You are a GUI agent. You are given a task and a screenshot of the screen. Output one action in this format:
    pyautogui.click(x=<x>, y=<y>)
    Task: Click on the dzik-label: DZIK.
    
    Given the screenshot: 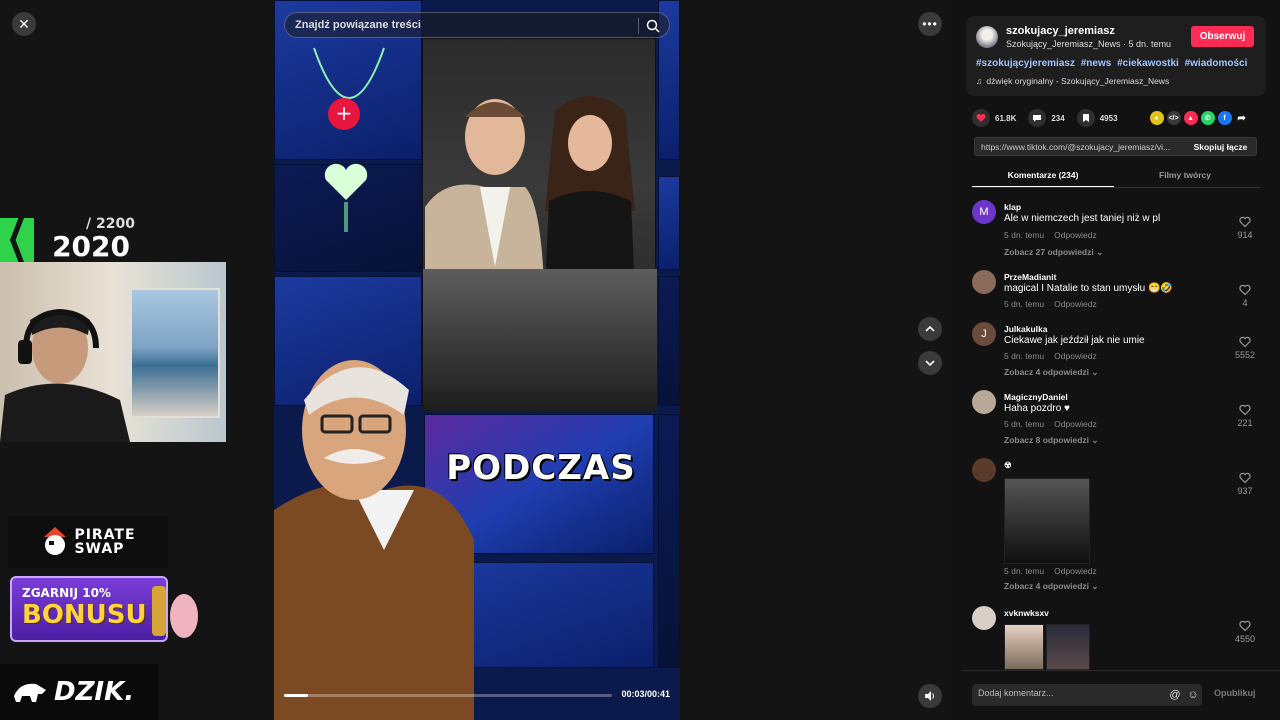 What is the action you would take?
    pyautogui.click(x=94, y=692)
    